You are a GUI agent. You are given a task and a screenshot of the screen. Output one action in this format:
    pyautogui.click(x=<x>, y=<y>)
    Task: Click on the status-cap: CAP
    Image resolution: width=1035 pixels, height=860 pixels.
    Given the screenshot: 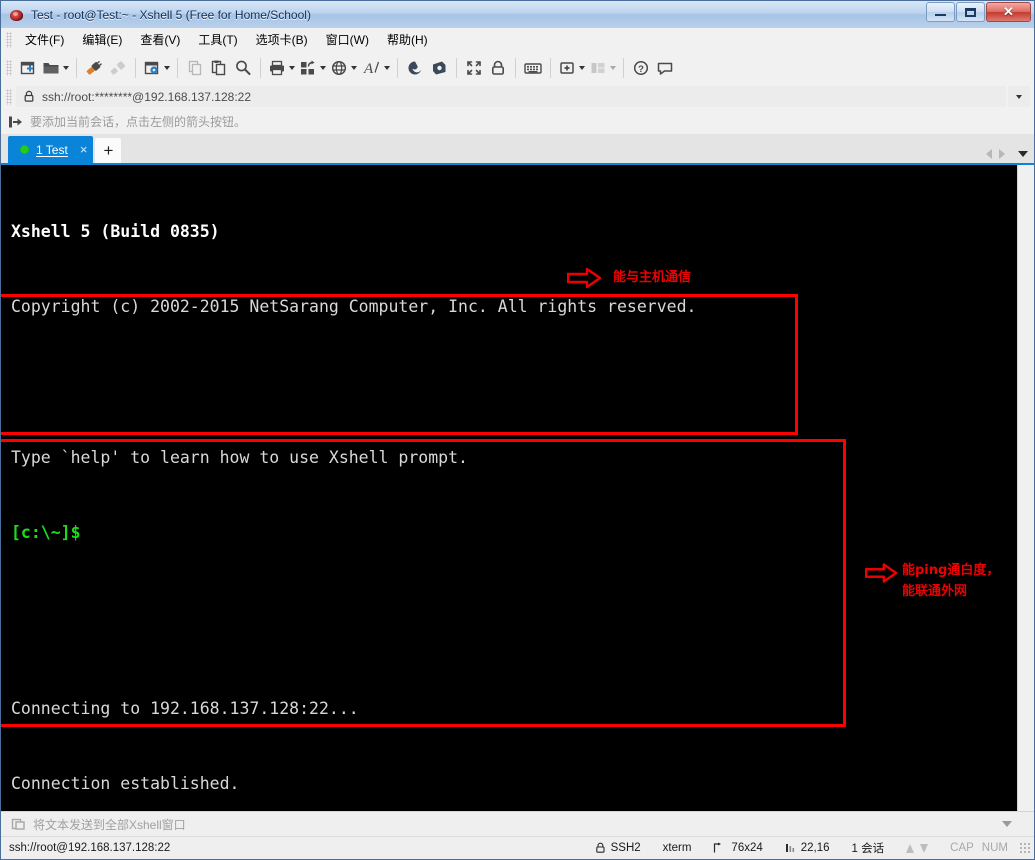 What is the action you would take?
    pyautogui.click(x=962, y=848)
    